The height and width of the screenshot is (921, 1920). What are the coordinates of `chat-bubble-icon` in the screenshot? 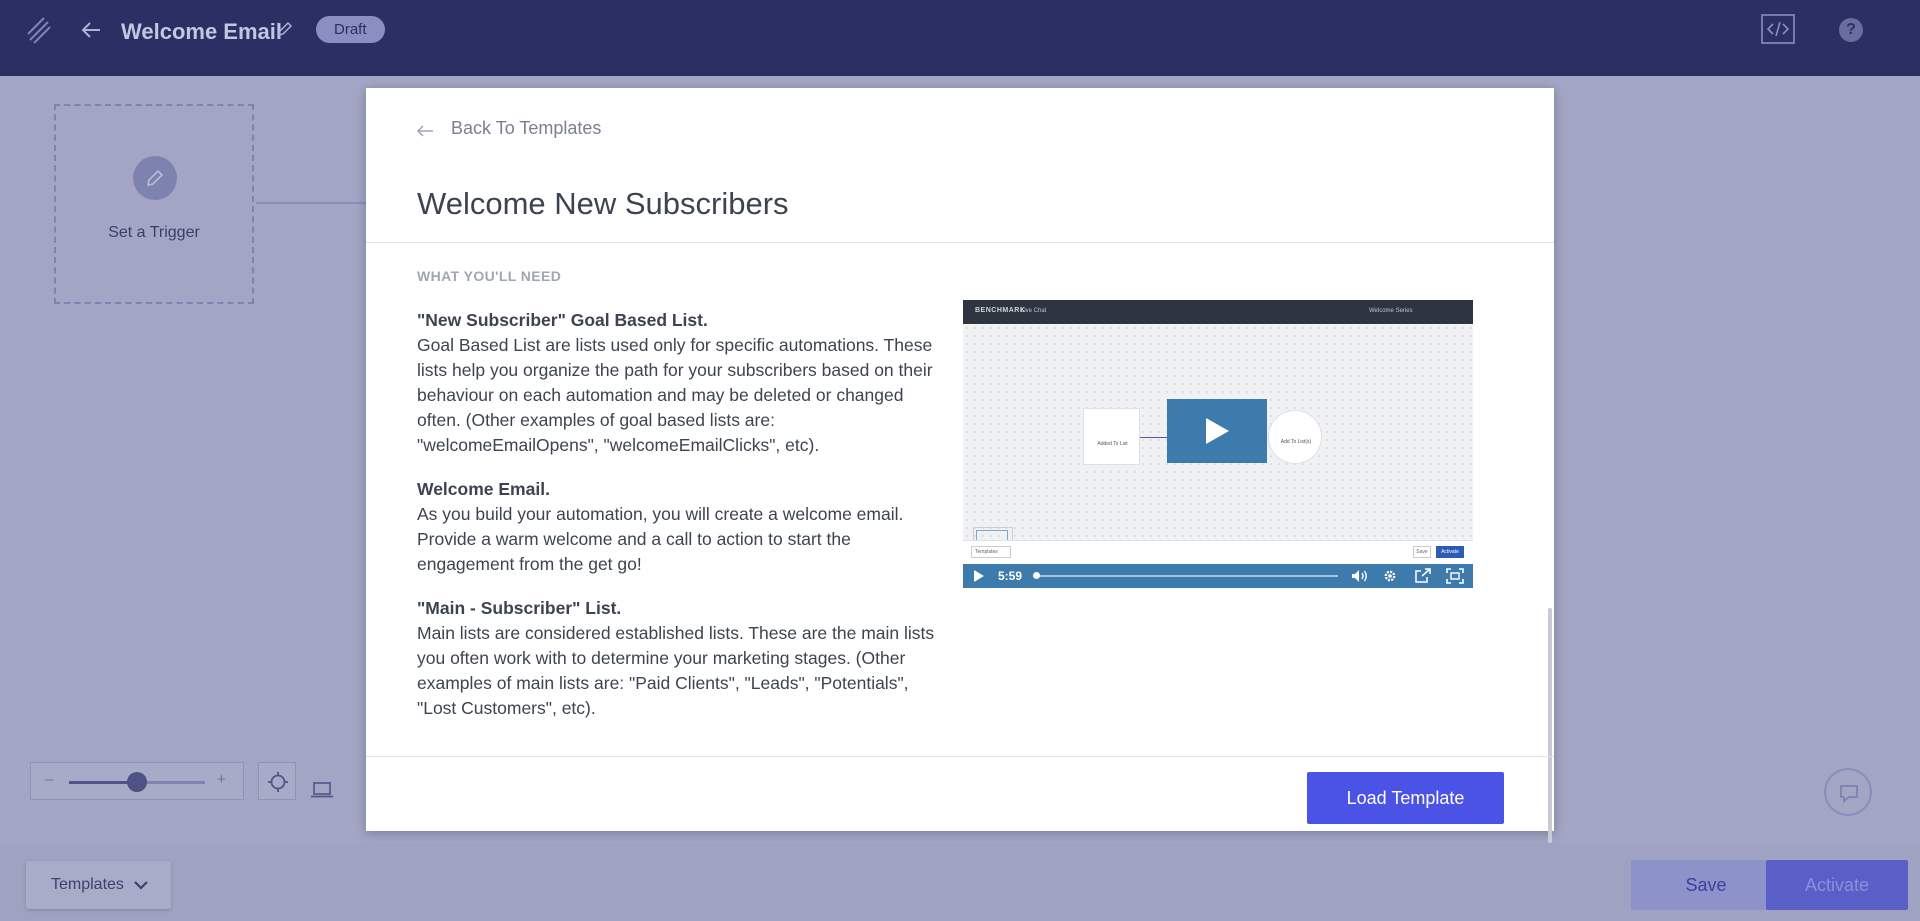 It's located at (1849, 794).